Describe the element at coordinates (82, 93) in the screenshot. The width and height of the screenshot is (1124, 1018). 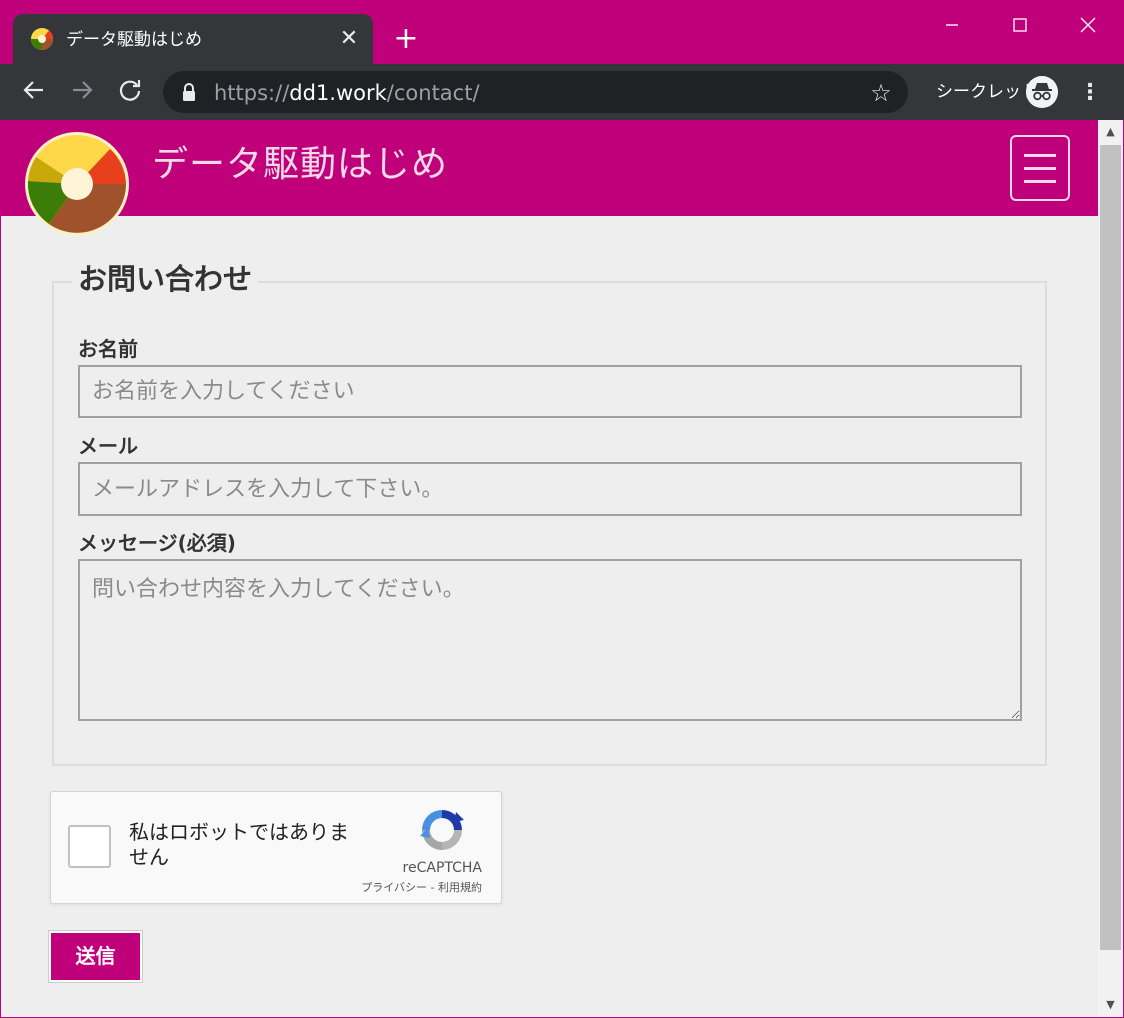
I see `forward-arrow-icon` at that location.